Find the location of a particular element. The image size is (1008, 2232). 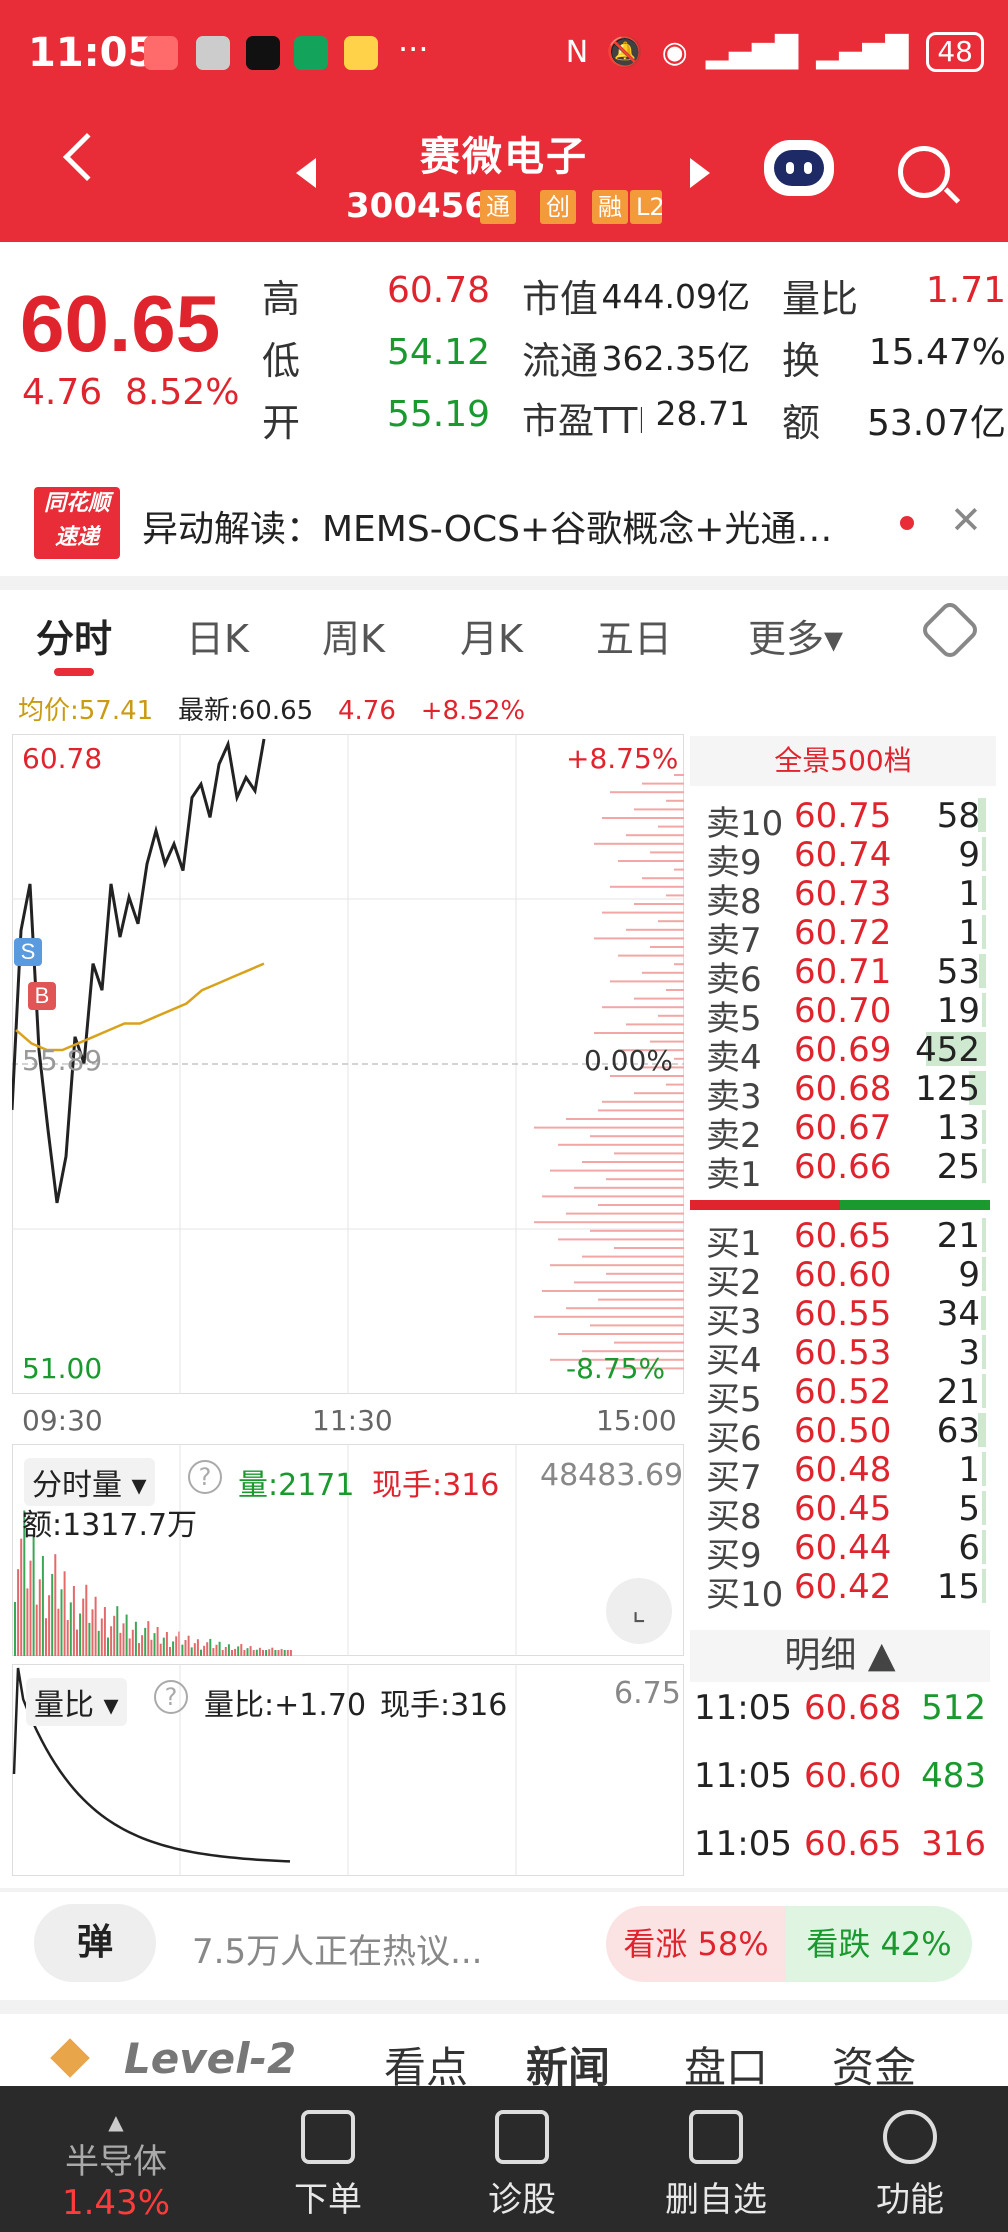

tab-monthly-k: 月K is located at coordinates (491, 635).